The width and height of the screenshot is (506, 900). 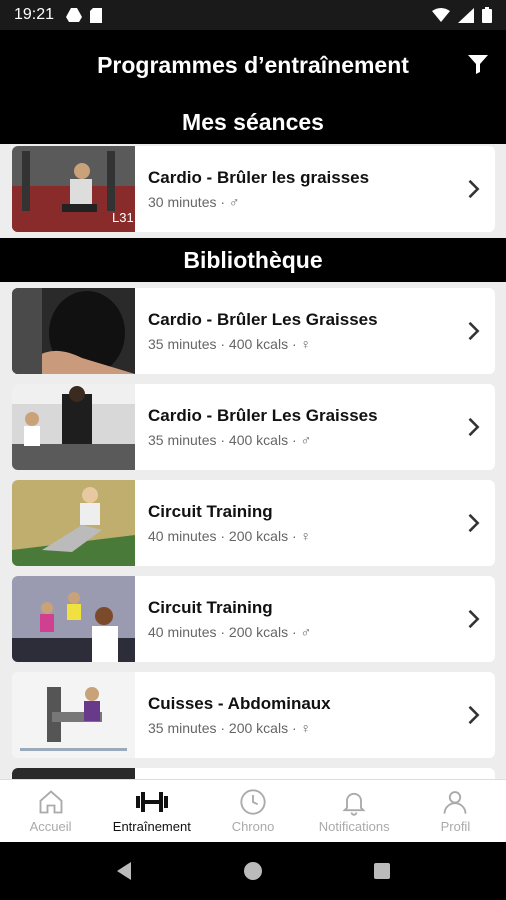 I want to click on drive-icon, so click(x=74, y=15).